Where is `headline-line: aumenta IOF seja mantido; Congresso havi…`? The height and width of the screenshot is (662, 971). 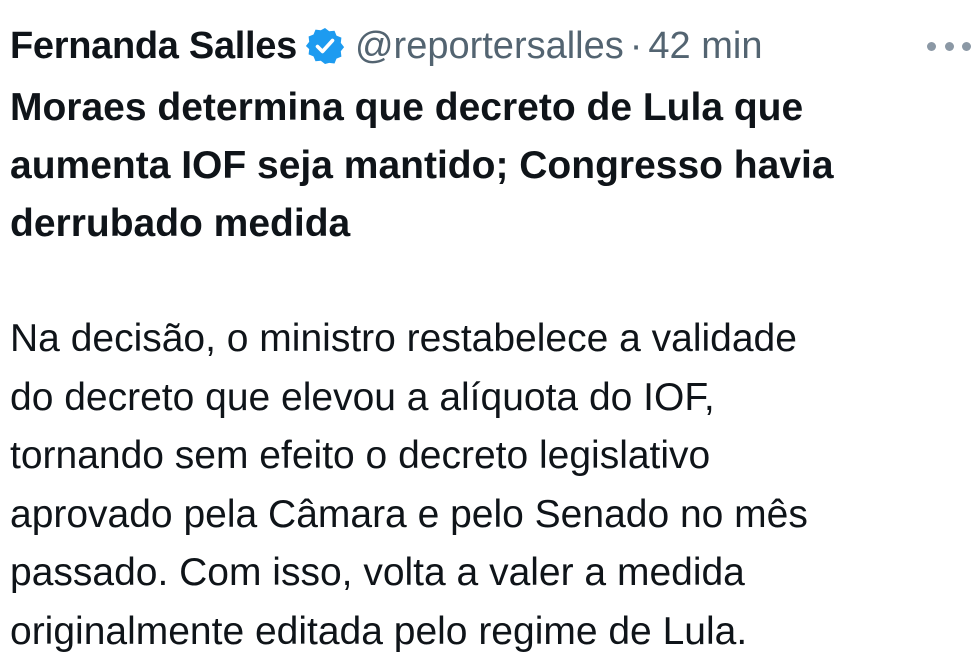 headline-line: aumenta IOF seja mantido; Congresso havi… is located at coordinates (422, 165).